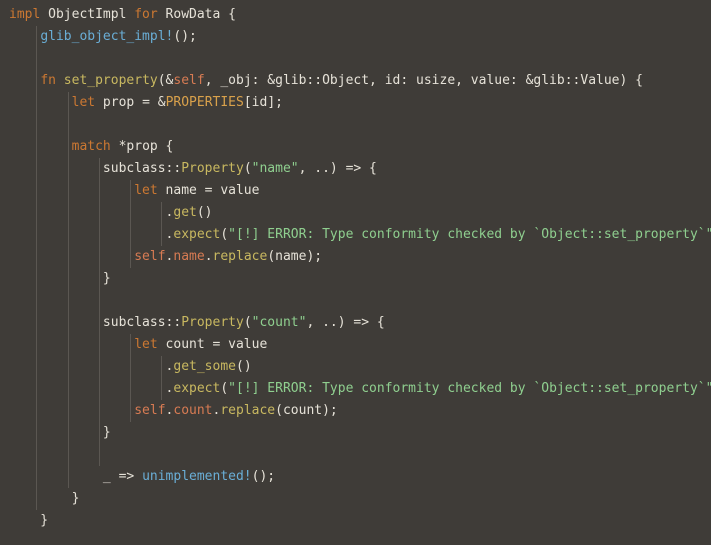  I want to click on code-token: PROPERTIES, so click(204, 102).